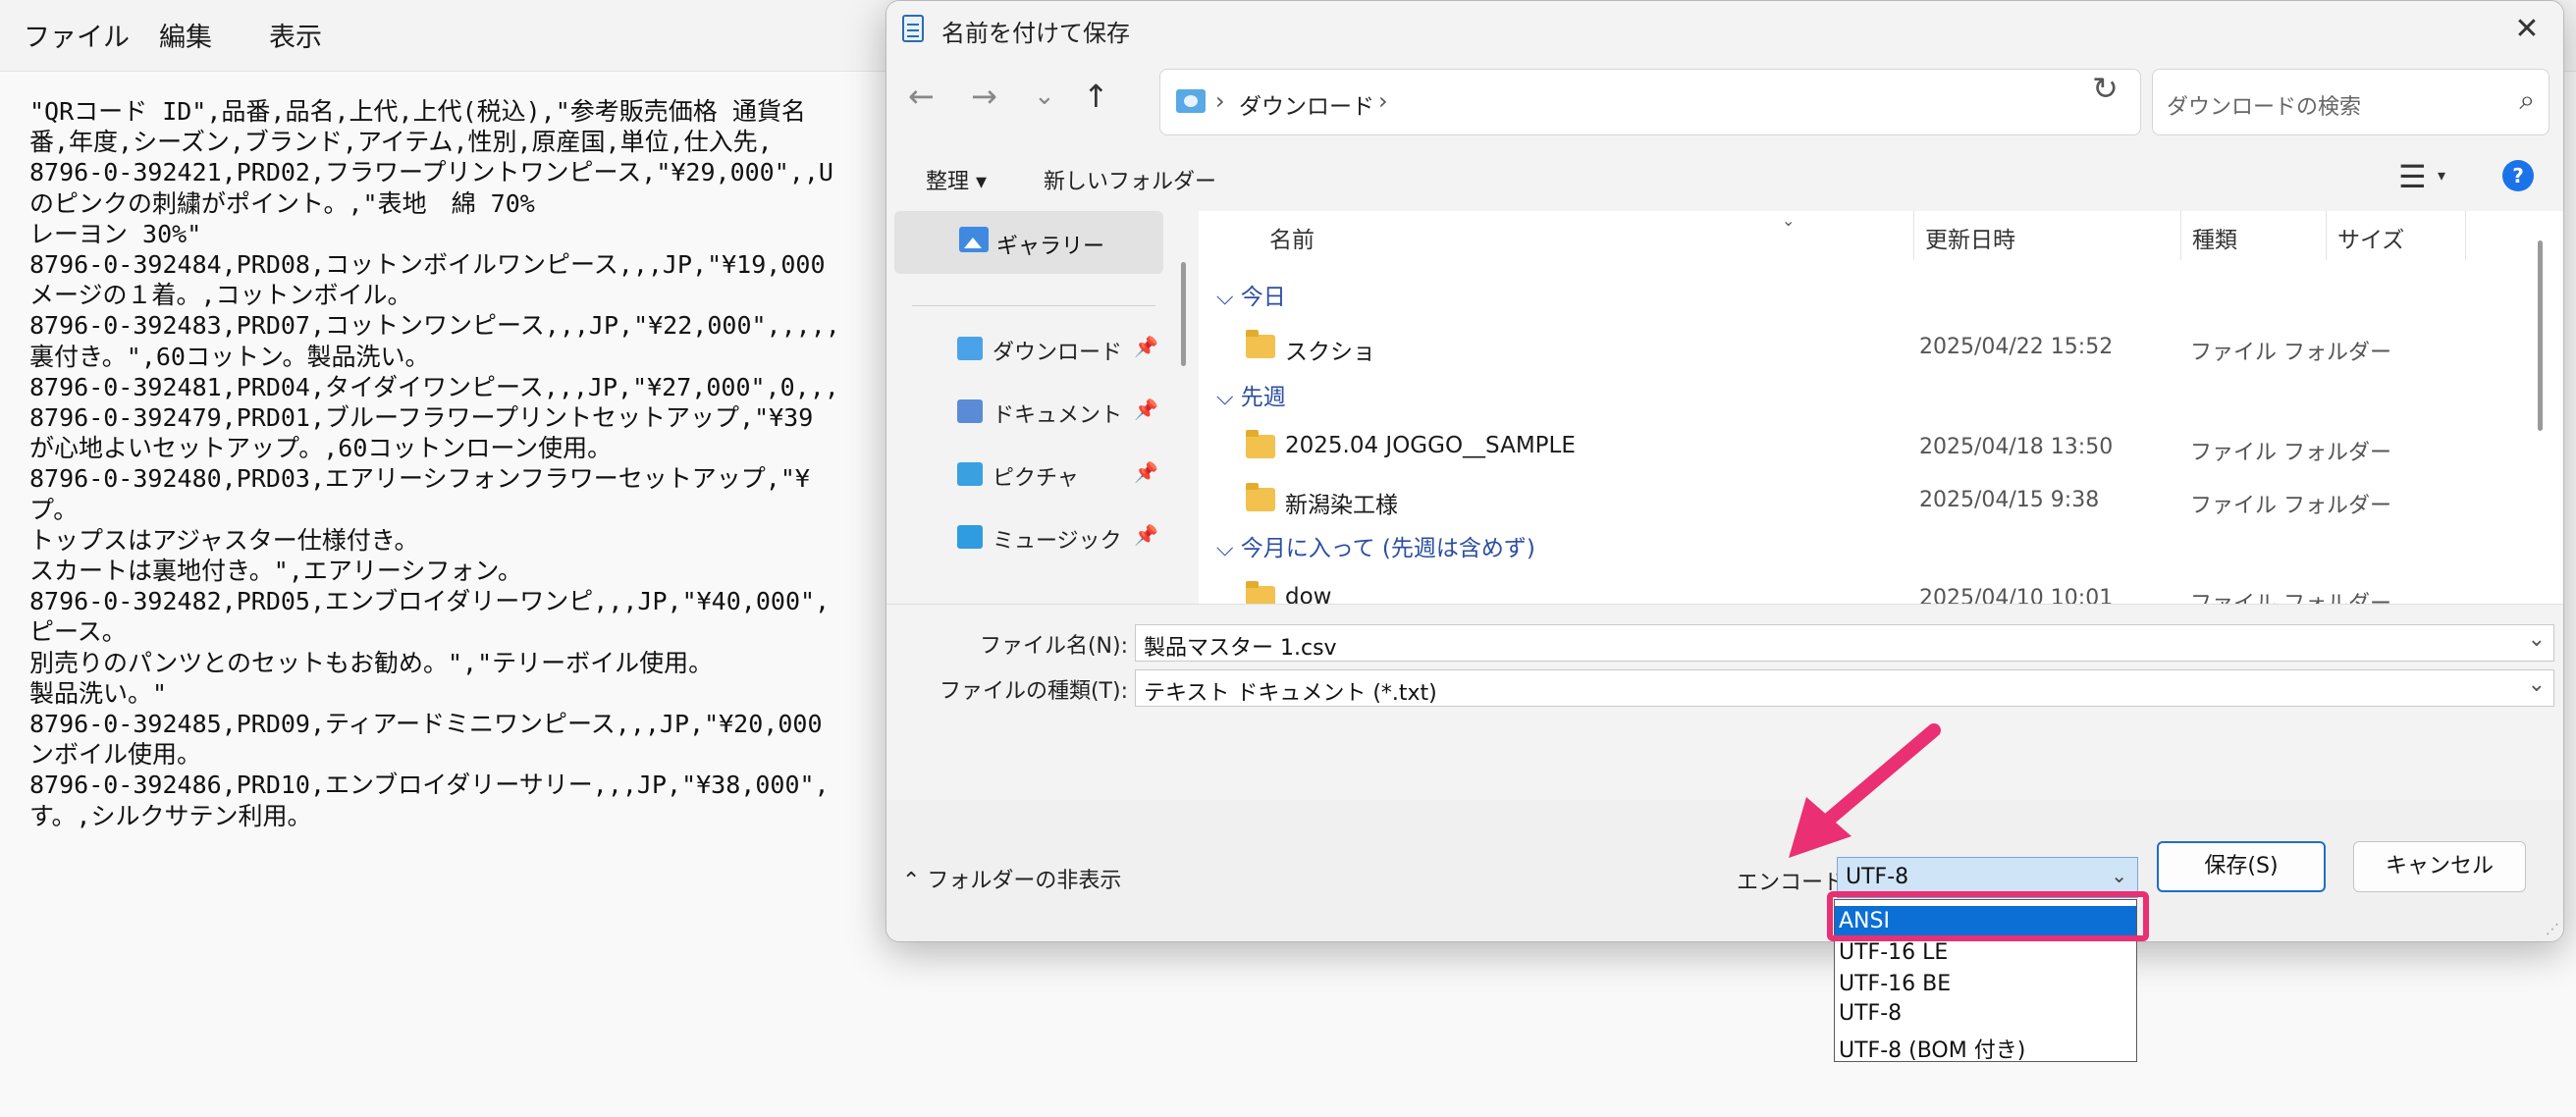 Image resolution: width=2576 pixels, height=1117 pixels. What do you see at coordinates (2370, 237) in the screenshot?
I see `column-header-size: サイズ` at bounding box center [2370, 237].